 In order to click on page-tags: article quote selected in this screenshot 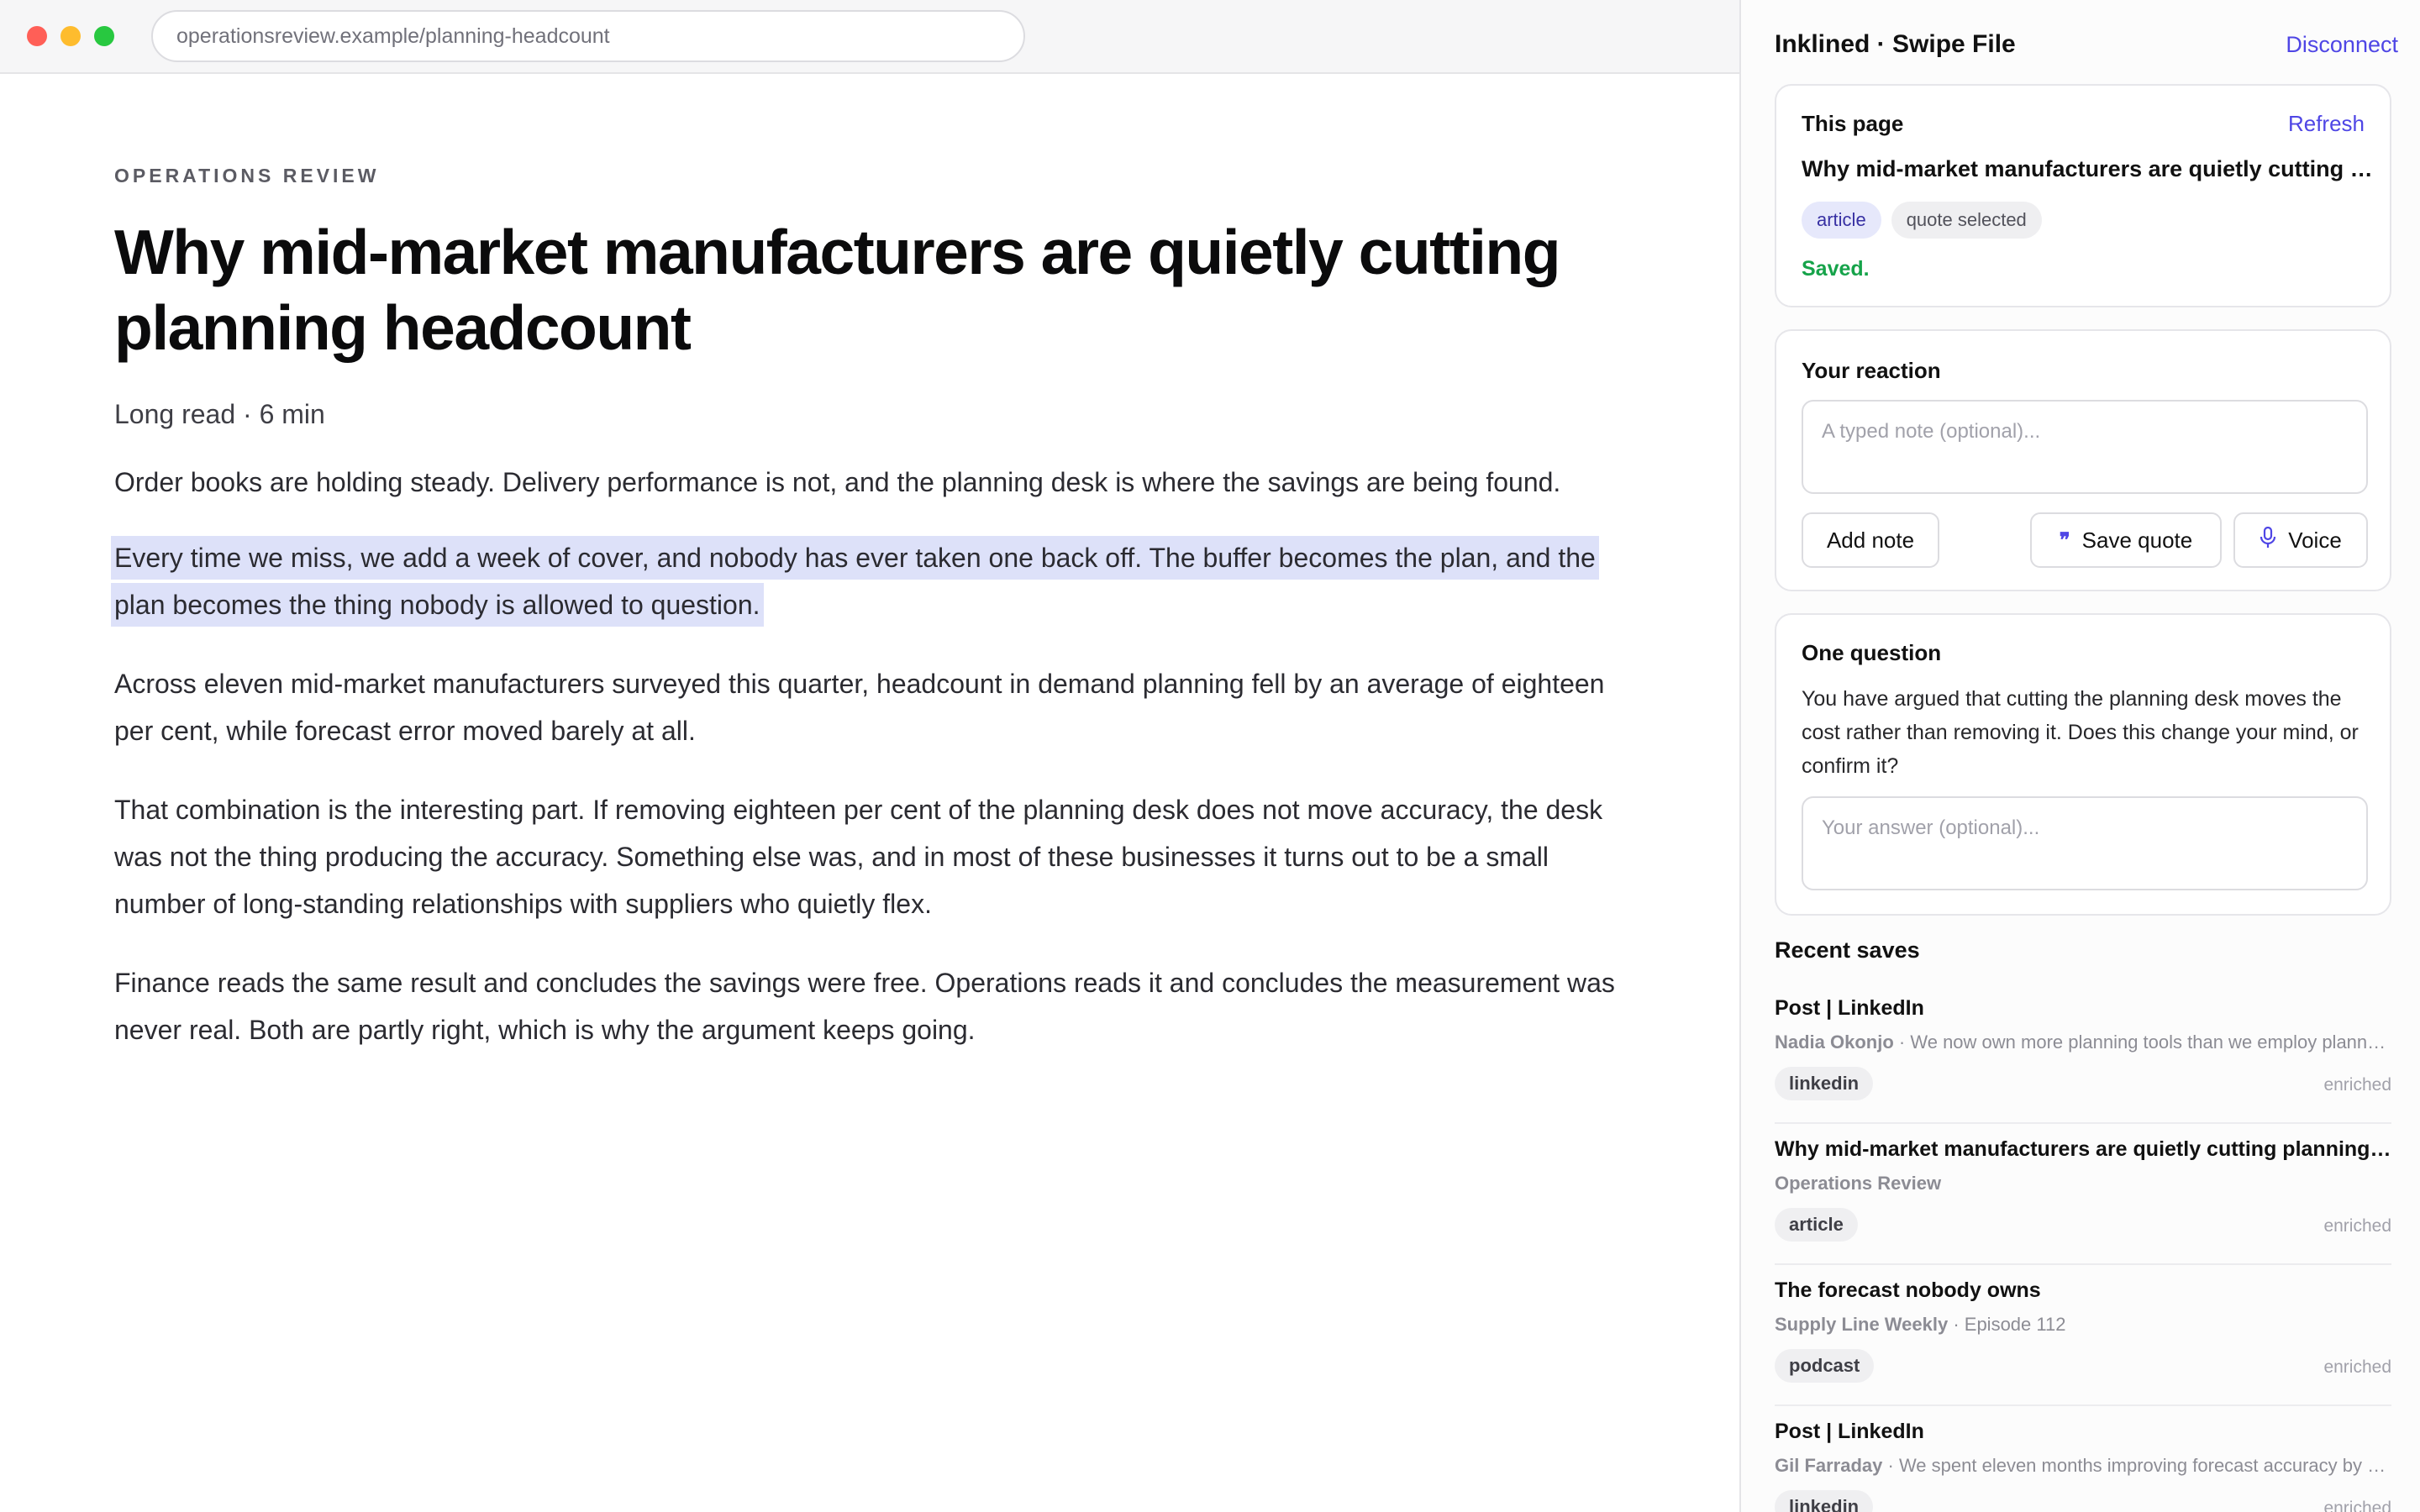, I will do `click(1922, 220)`.